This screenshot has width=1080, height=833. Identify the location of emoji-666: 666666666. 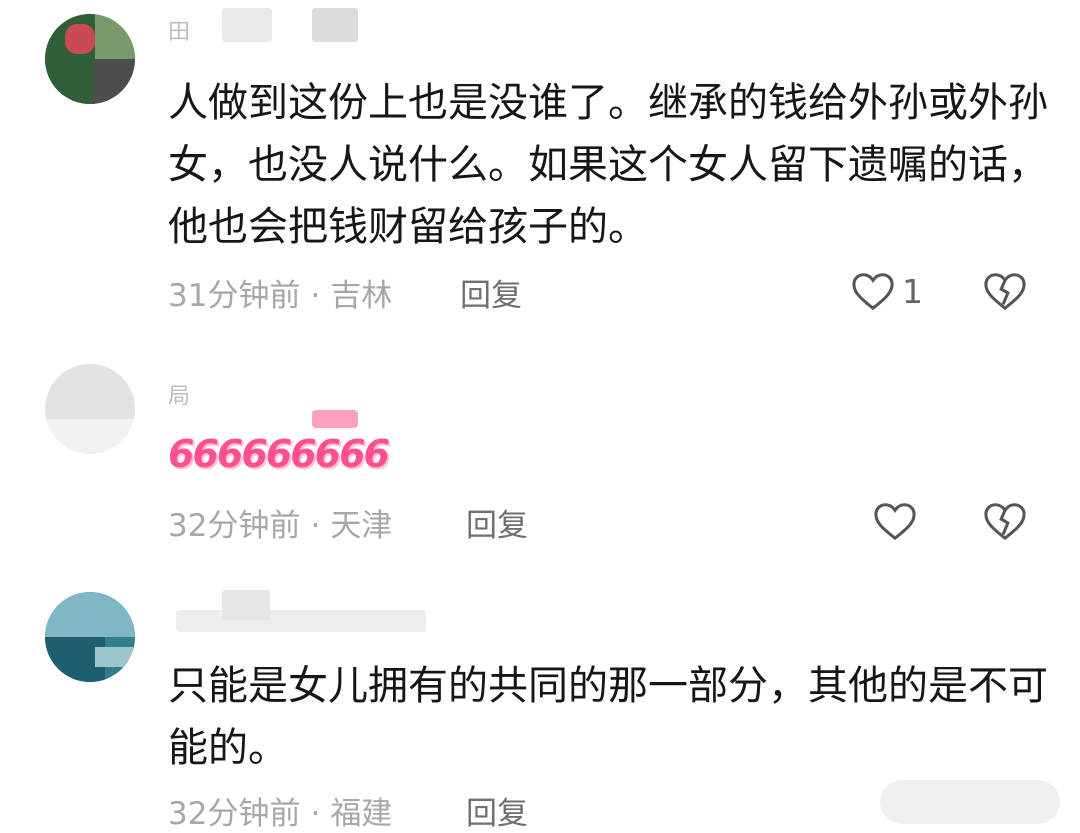
(279, 454).